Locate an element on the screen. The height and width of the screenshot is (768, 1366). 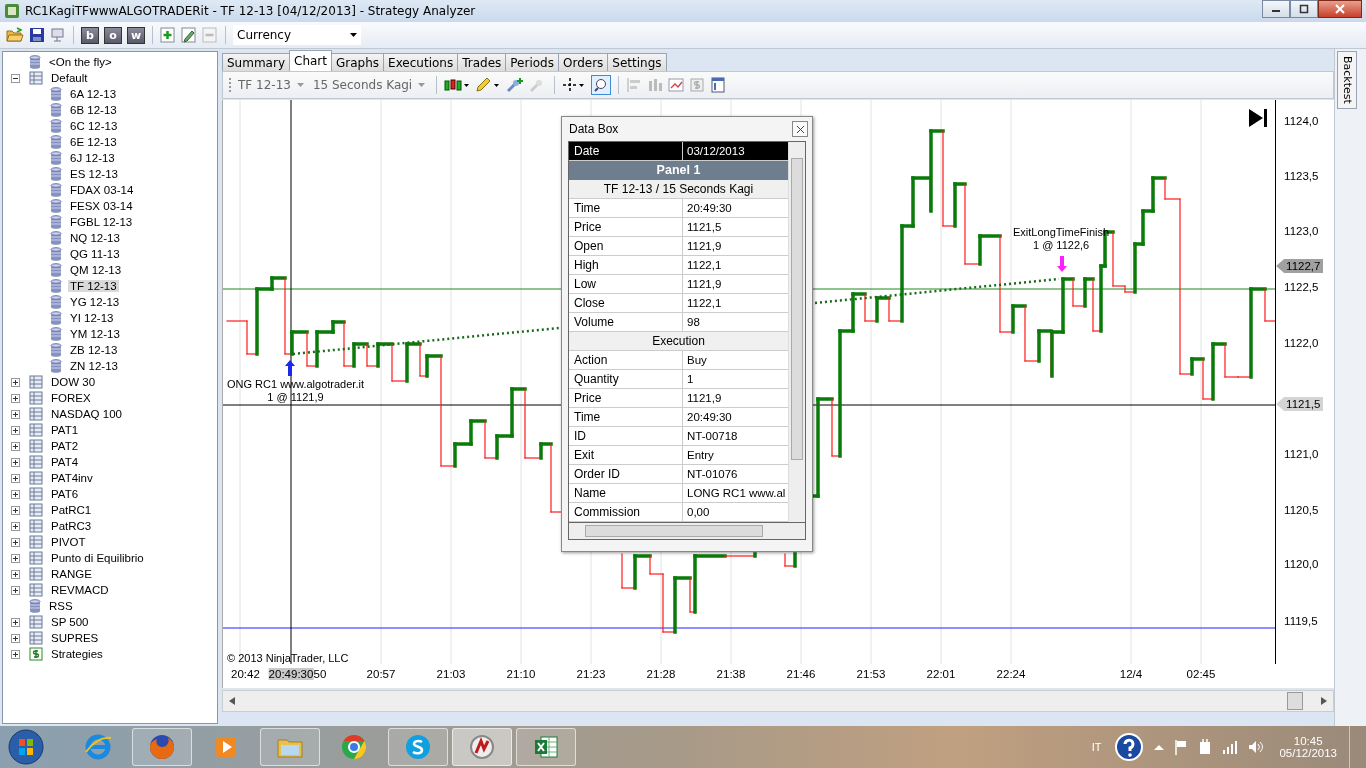
instrument-list-dropdown: Currency is located at coordinates (297, 35).